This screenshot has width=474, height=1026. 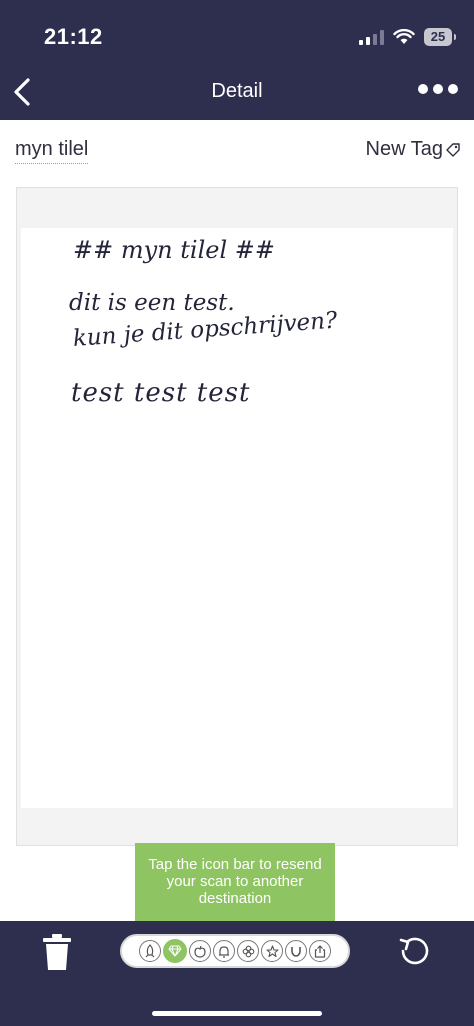 I want to click on top-bar: 21:12 25 Detail, so click(x=237, y=60).